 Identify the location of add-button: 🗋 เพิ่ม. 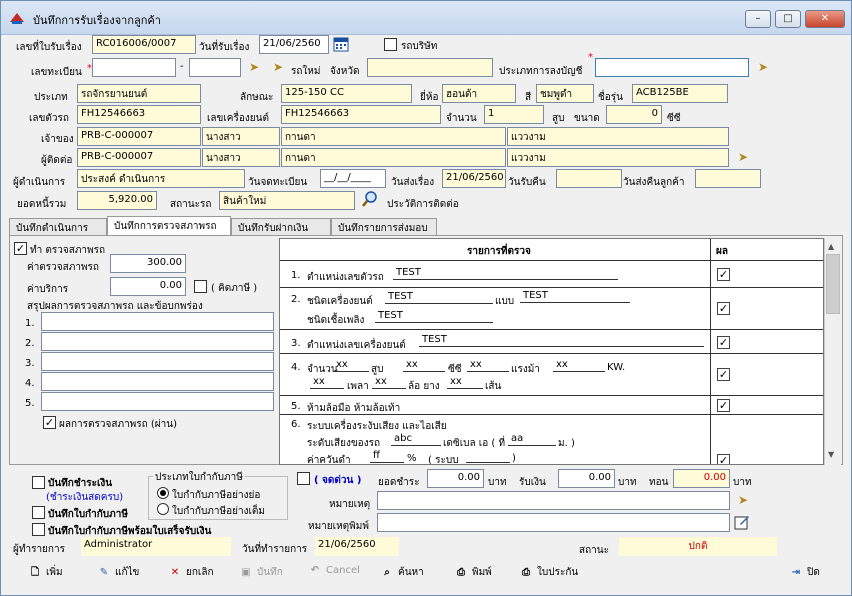
(45, 575).